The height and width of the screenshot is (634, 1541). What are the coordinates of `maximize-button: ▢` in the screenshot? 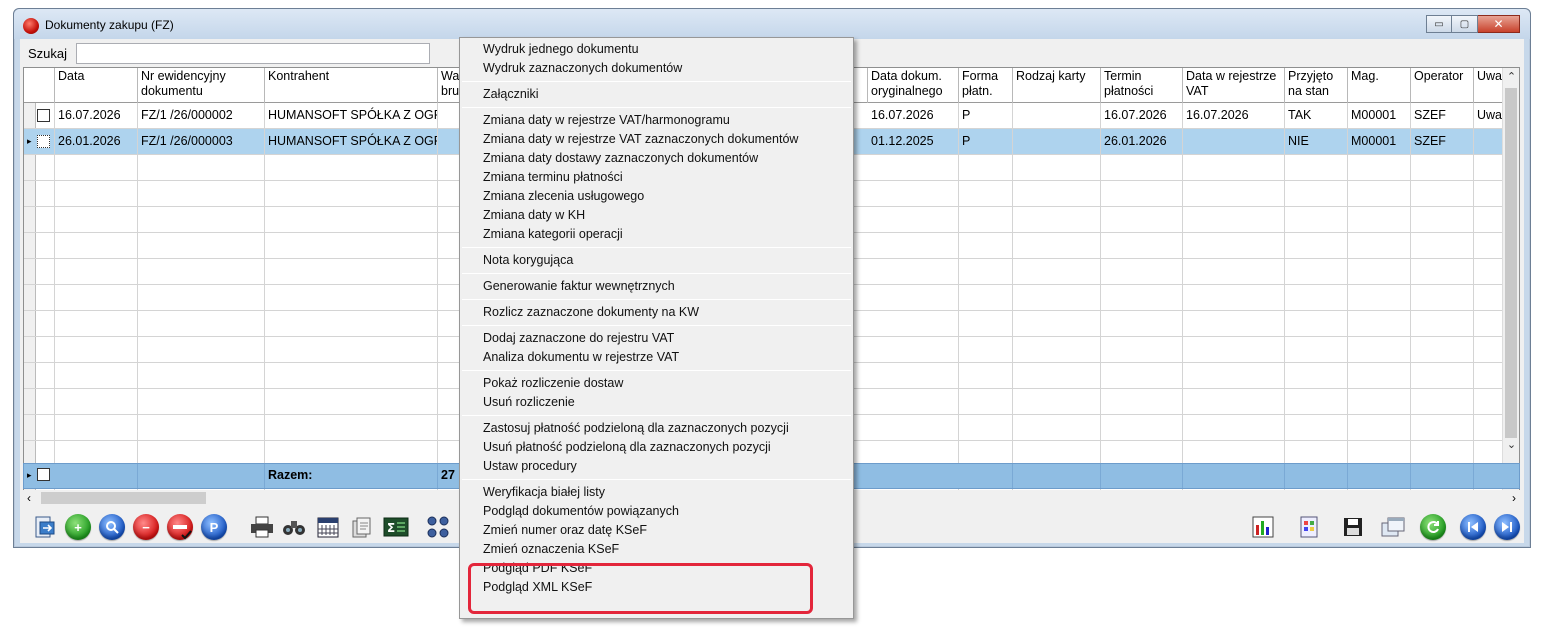 It's located at (1465, 24).